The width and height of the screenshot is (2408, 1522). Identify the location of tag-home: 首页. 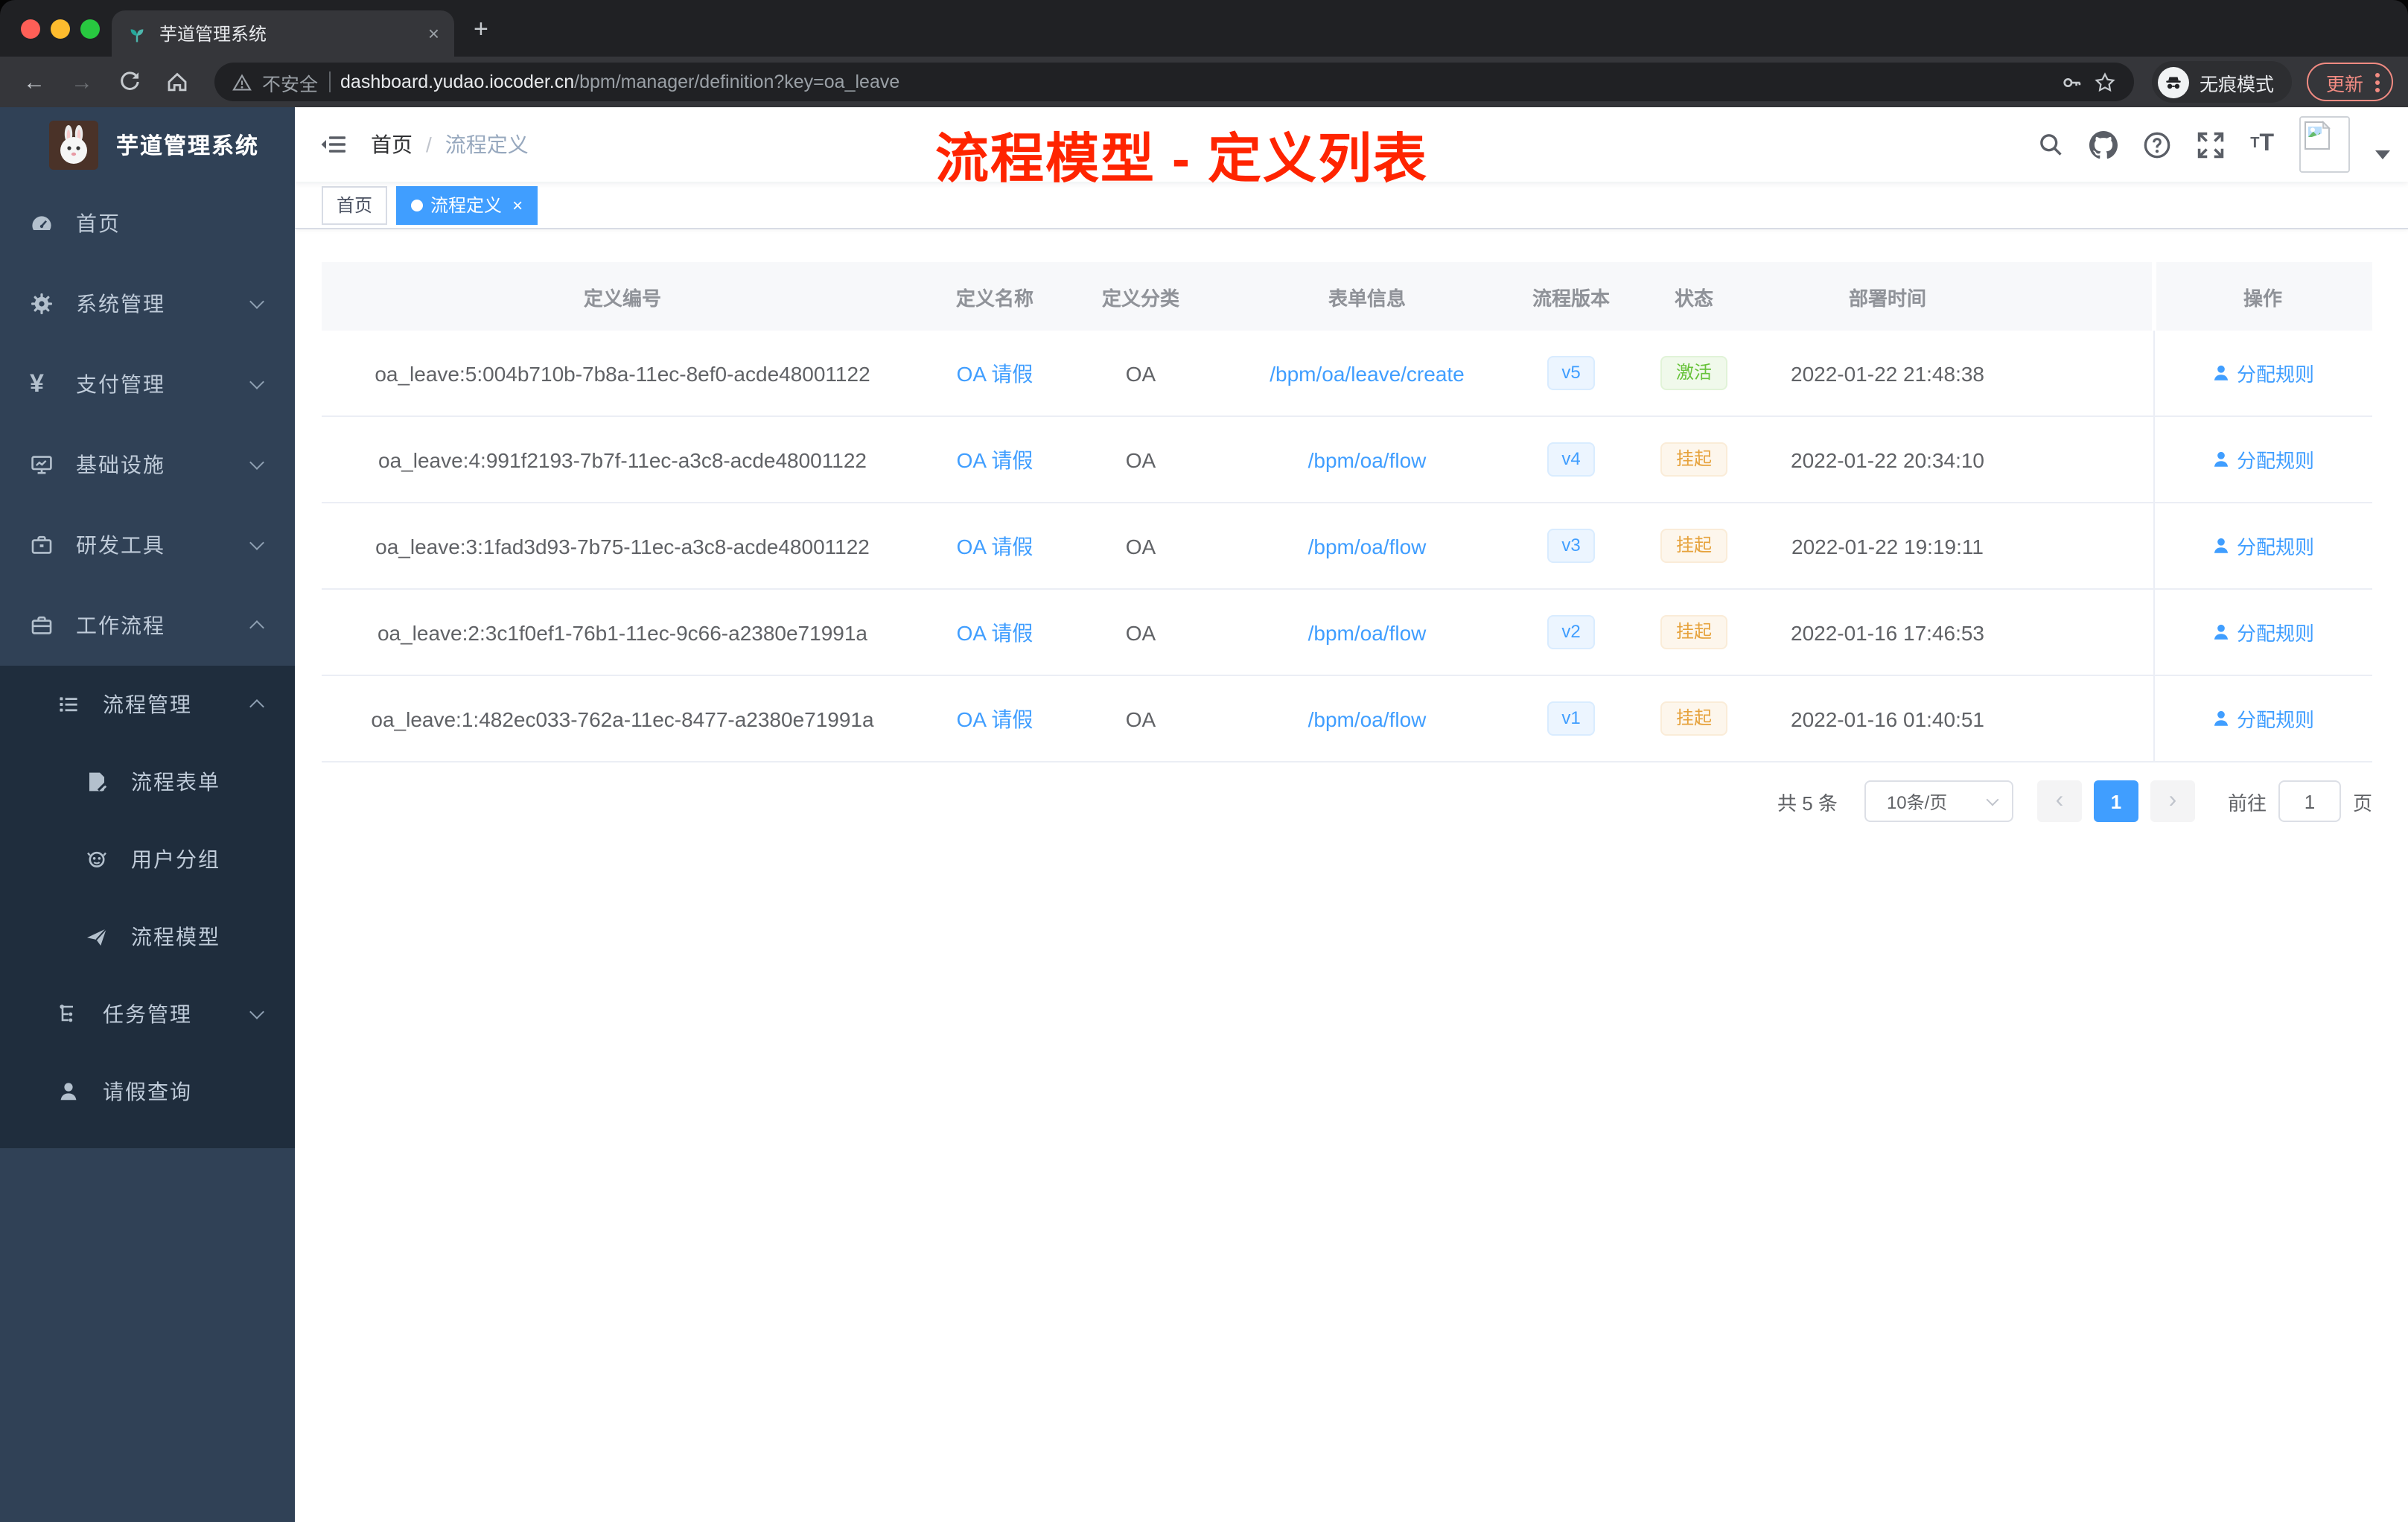
(355, 204).